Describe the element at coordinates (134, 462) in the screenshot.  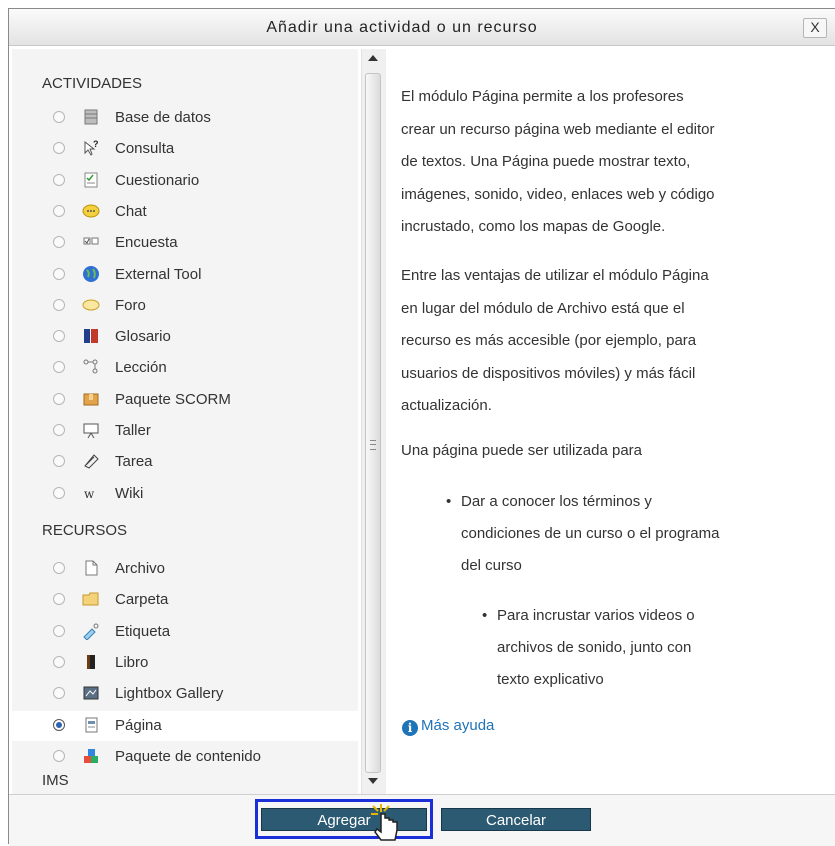
I see `module-label: Tarea` at that location.